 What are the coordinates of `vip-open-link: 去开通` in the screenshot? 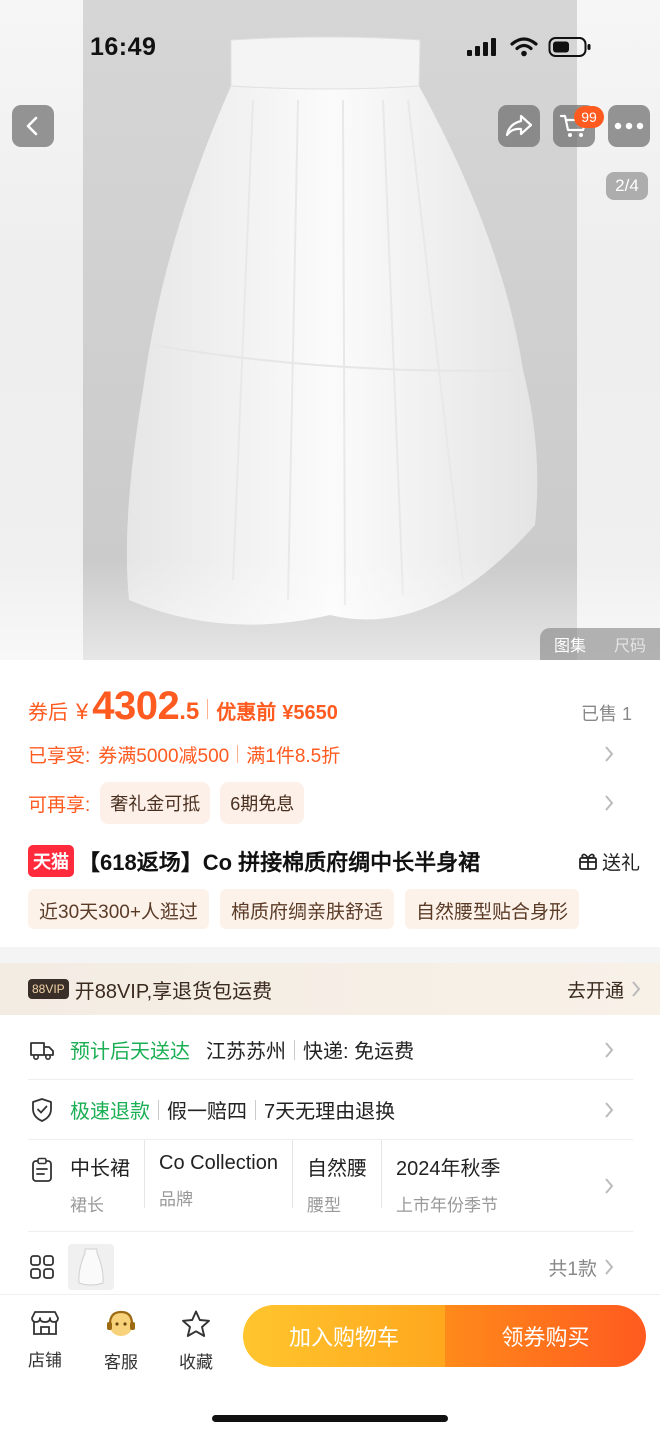 It's located at (595, 989).